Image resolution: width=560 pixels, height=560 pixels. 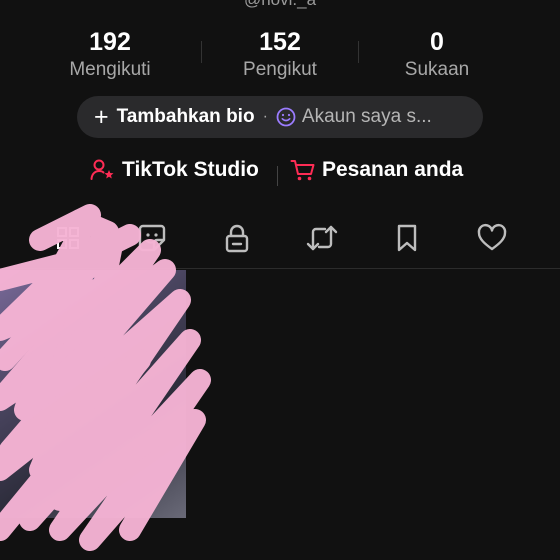 I want to click on following-label: Mengikuti, so click(x=110, y=69).